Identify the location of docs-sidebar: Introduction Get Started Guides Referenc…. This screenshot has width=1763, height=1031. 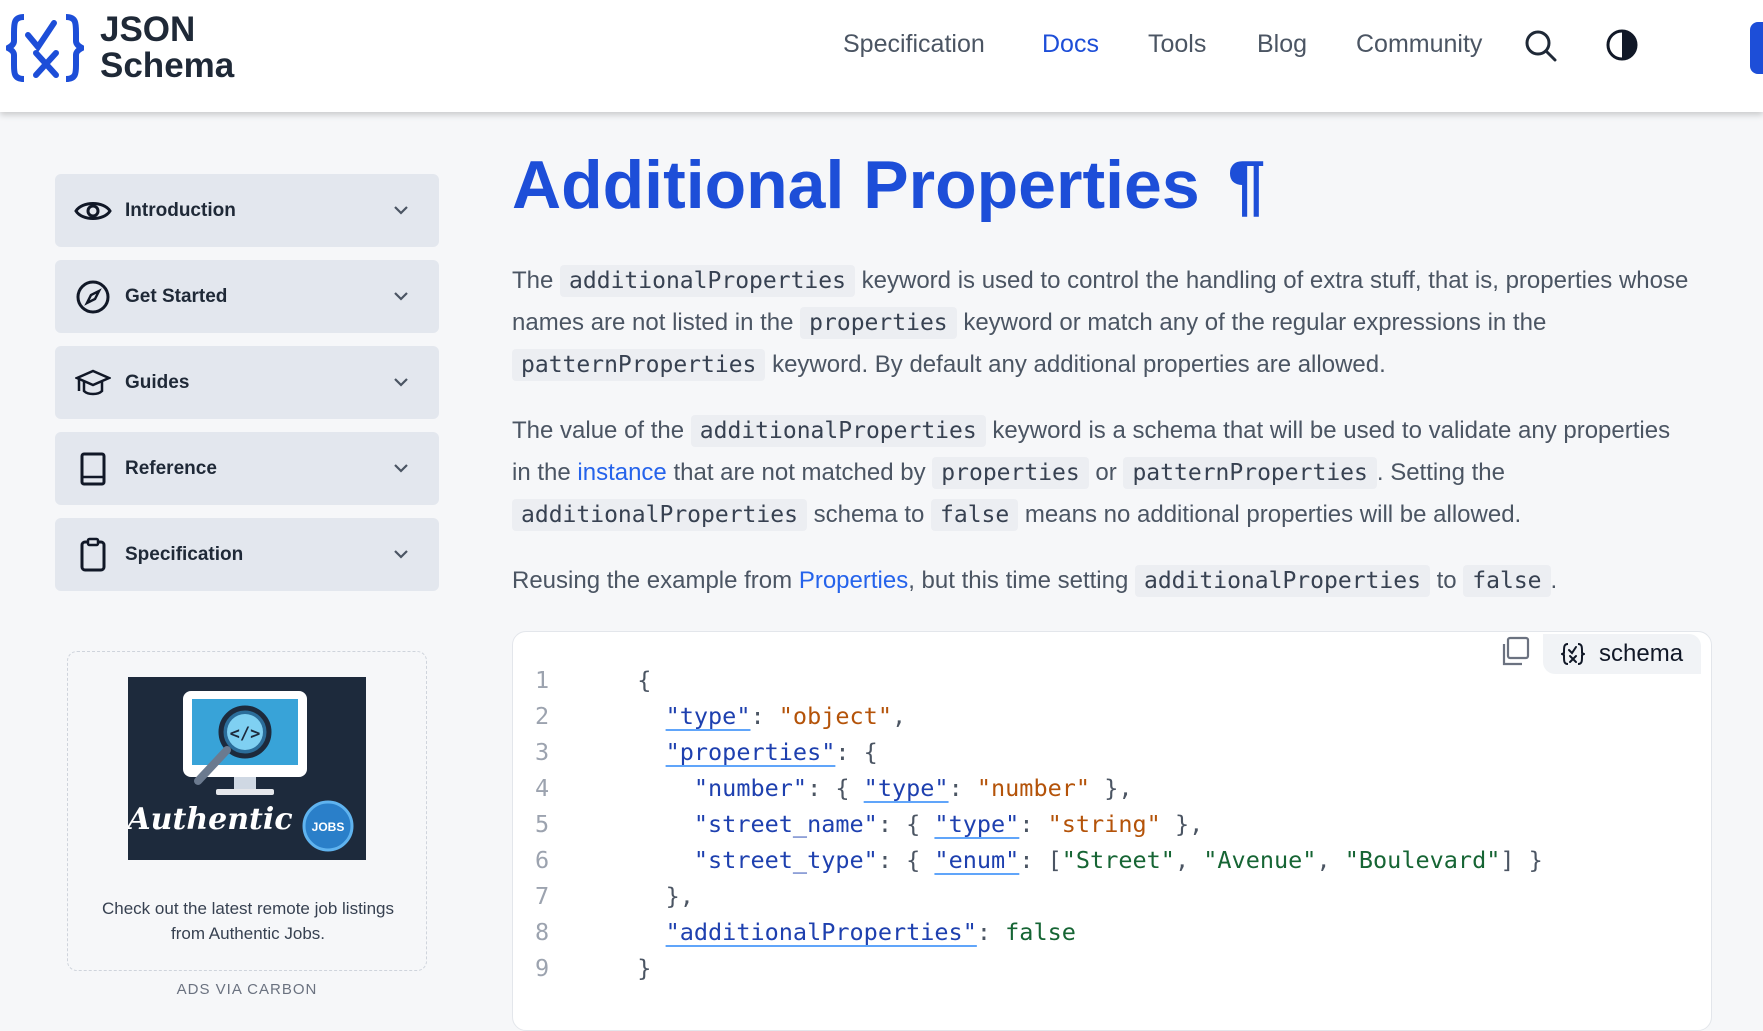
(247, 389).